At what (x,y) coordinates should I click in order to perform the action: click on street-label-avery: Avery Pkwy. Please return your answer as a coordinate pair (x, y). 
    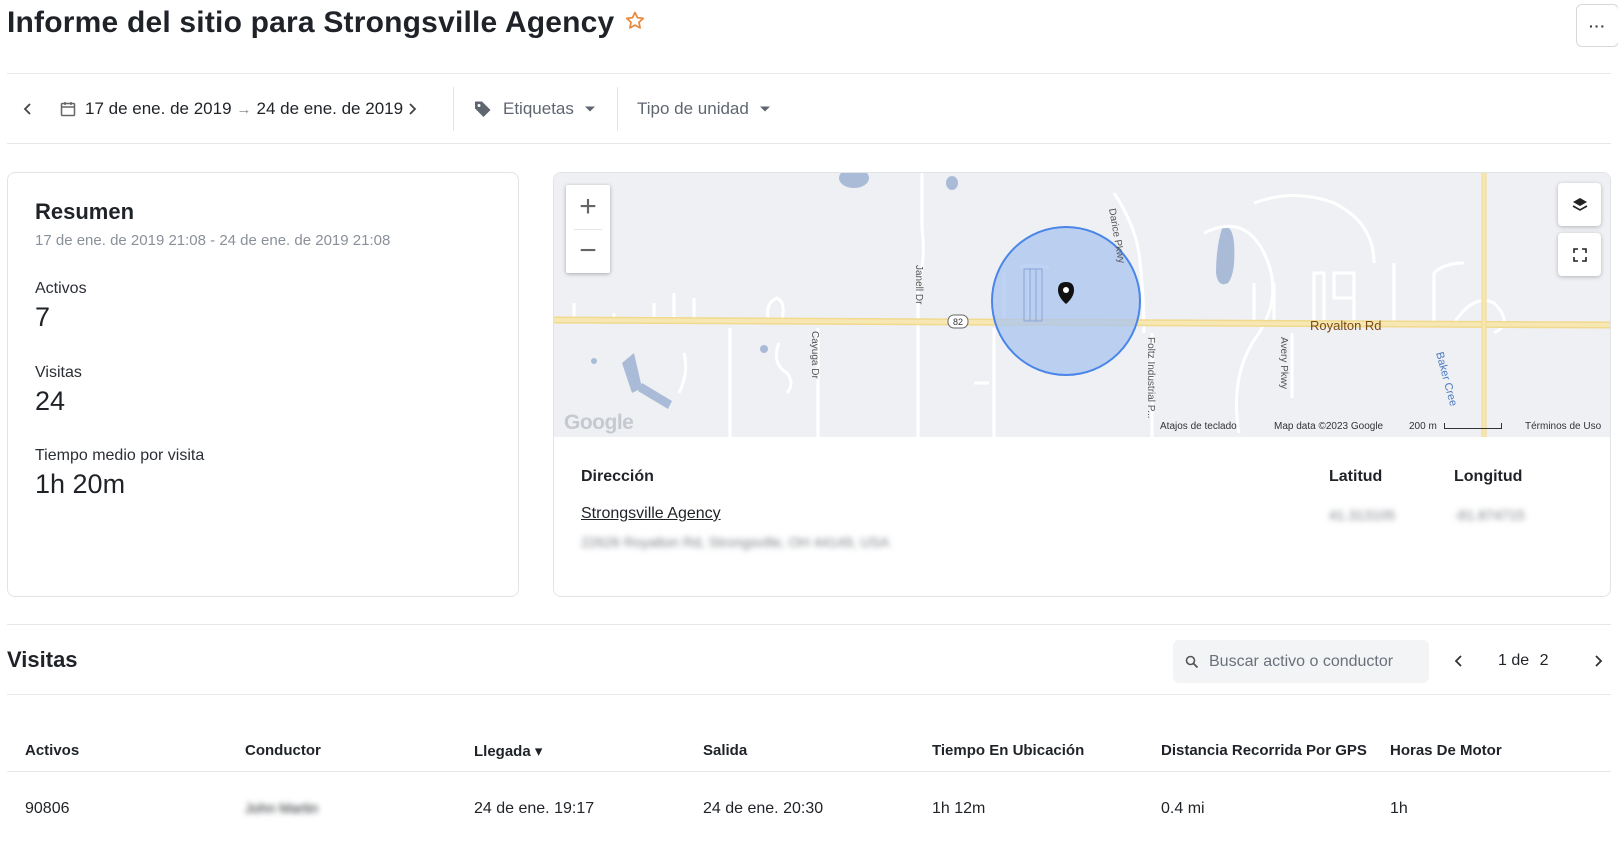
    Looking at the image, I should click on (1283, 363).